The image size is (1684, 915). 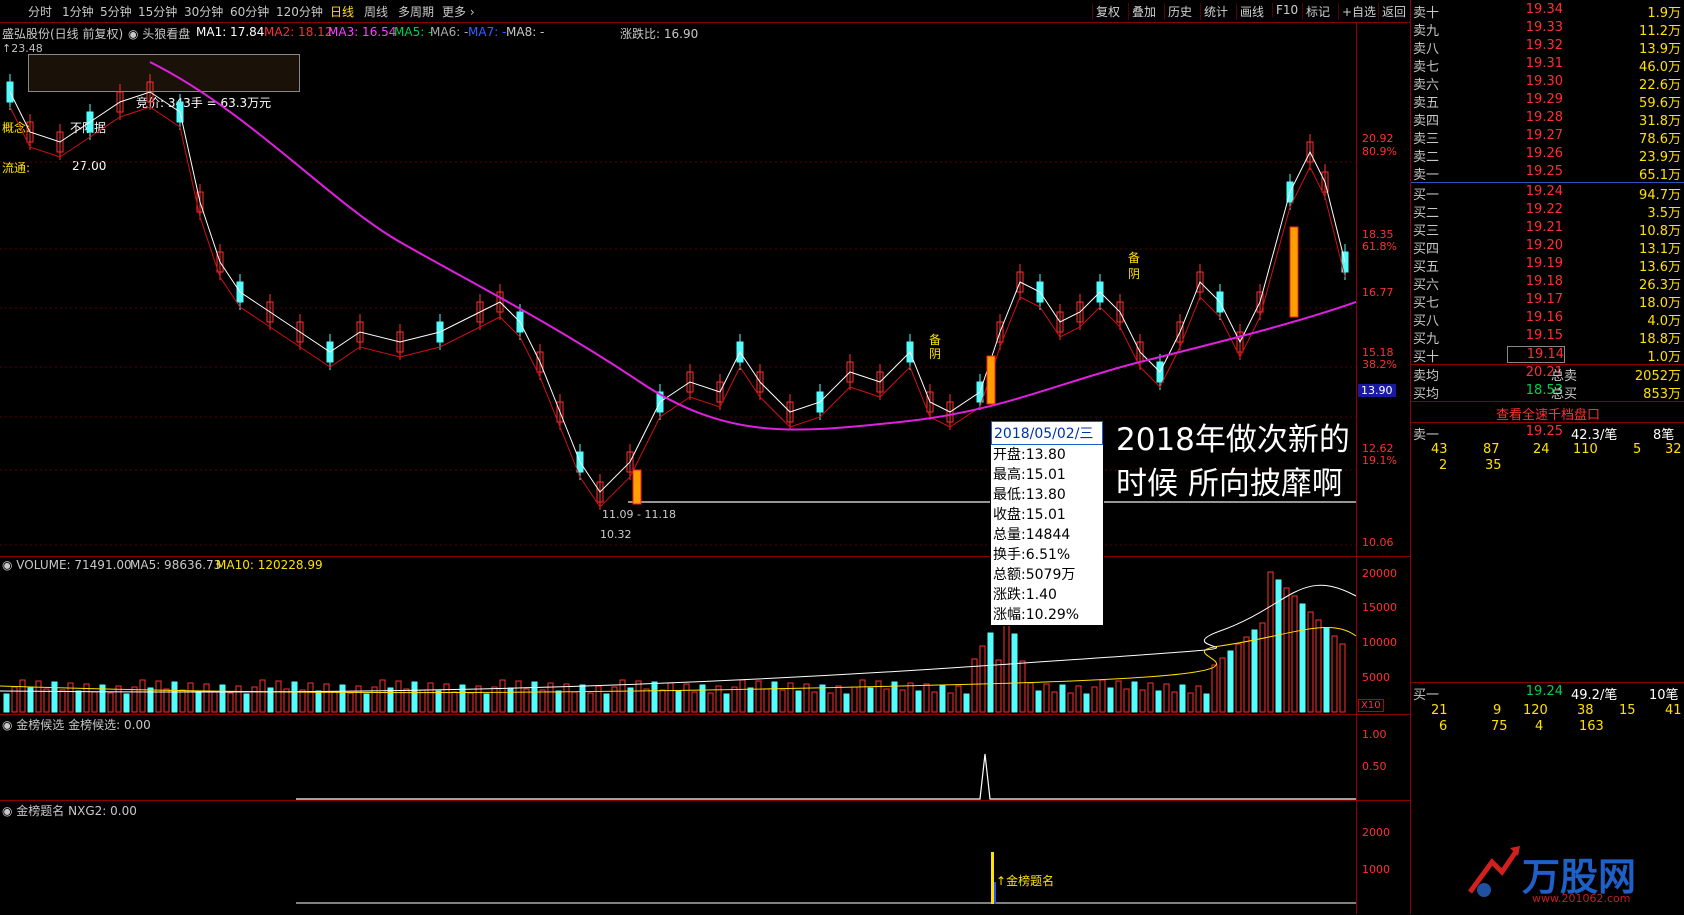 What do you see at coordinates (1032, 555) in the screenshot?
I see `tooltip-turnover: 换手:6.51%` at bounding box center [1032, 555].